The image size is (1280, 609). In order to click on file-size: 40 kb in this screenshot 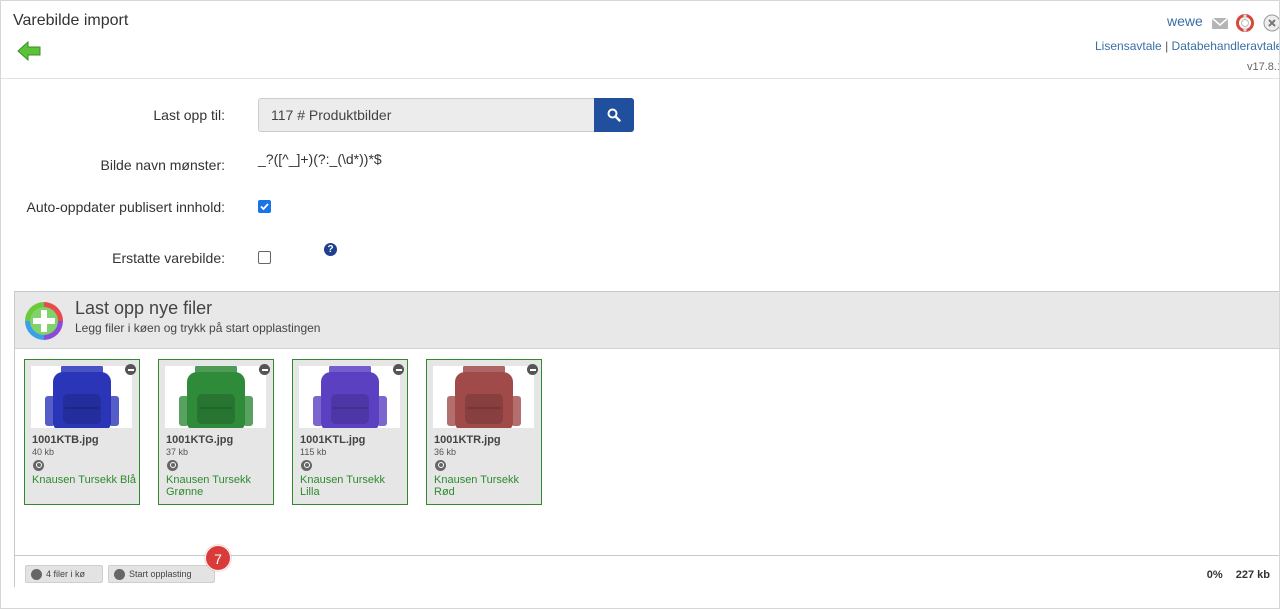, I will do `click(43, 452)`.